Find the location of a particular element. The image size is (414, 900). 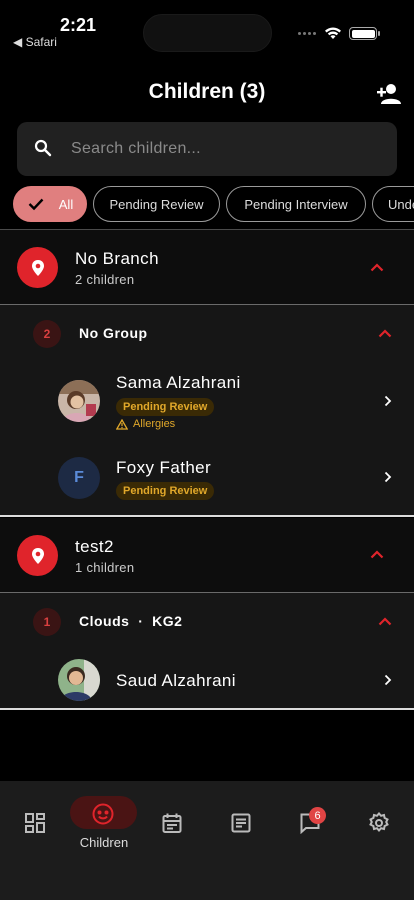

allergy-indicator: Allergies is located at coordinates (145, 424).